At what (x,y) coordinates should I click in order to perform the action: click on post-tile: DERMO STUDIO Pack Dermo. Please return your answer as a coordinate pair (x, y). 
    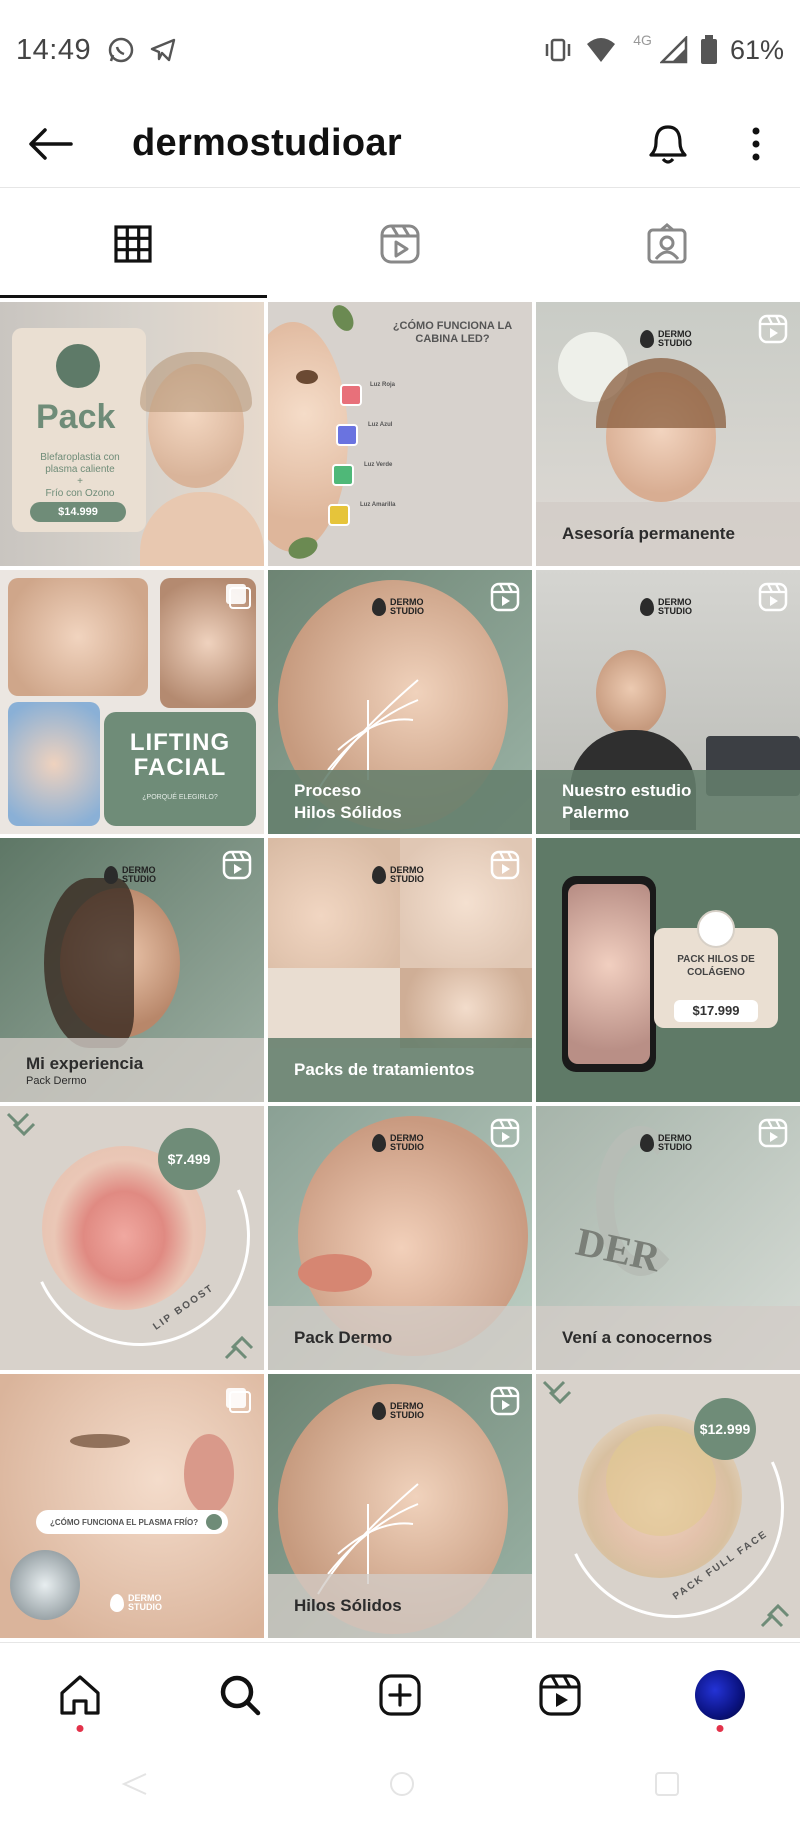
    Looking at the image, I should click on (400, 1238).